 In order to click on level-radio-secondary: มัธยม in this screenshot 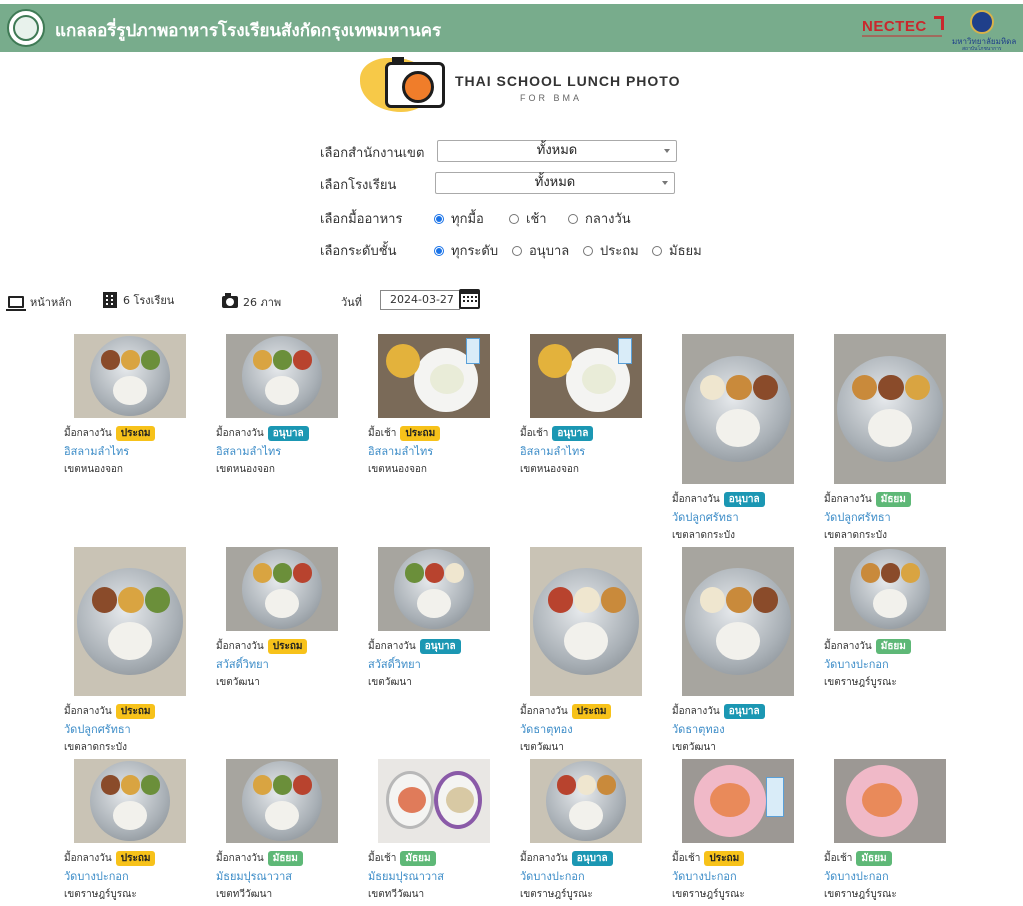, I will do `click(677, 250)`.